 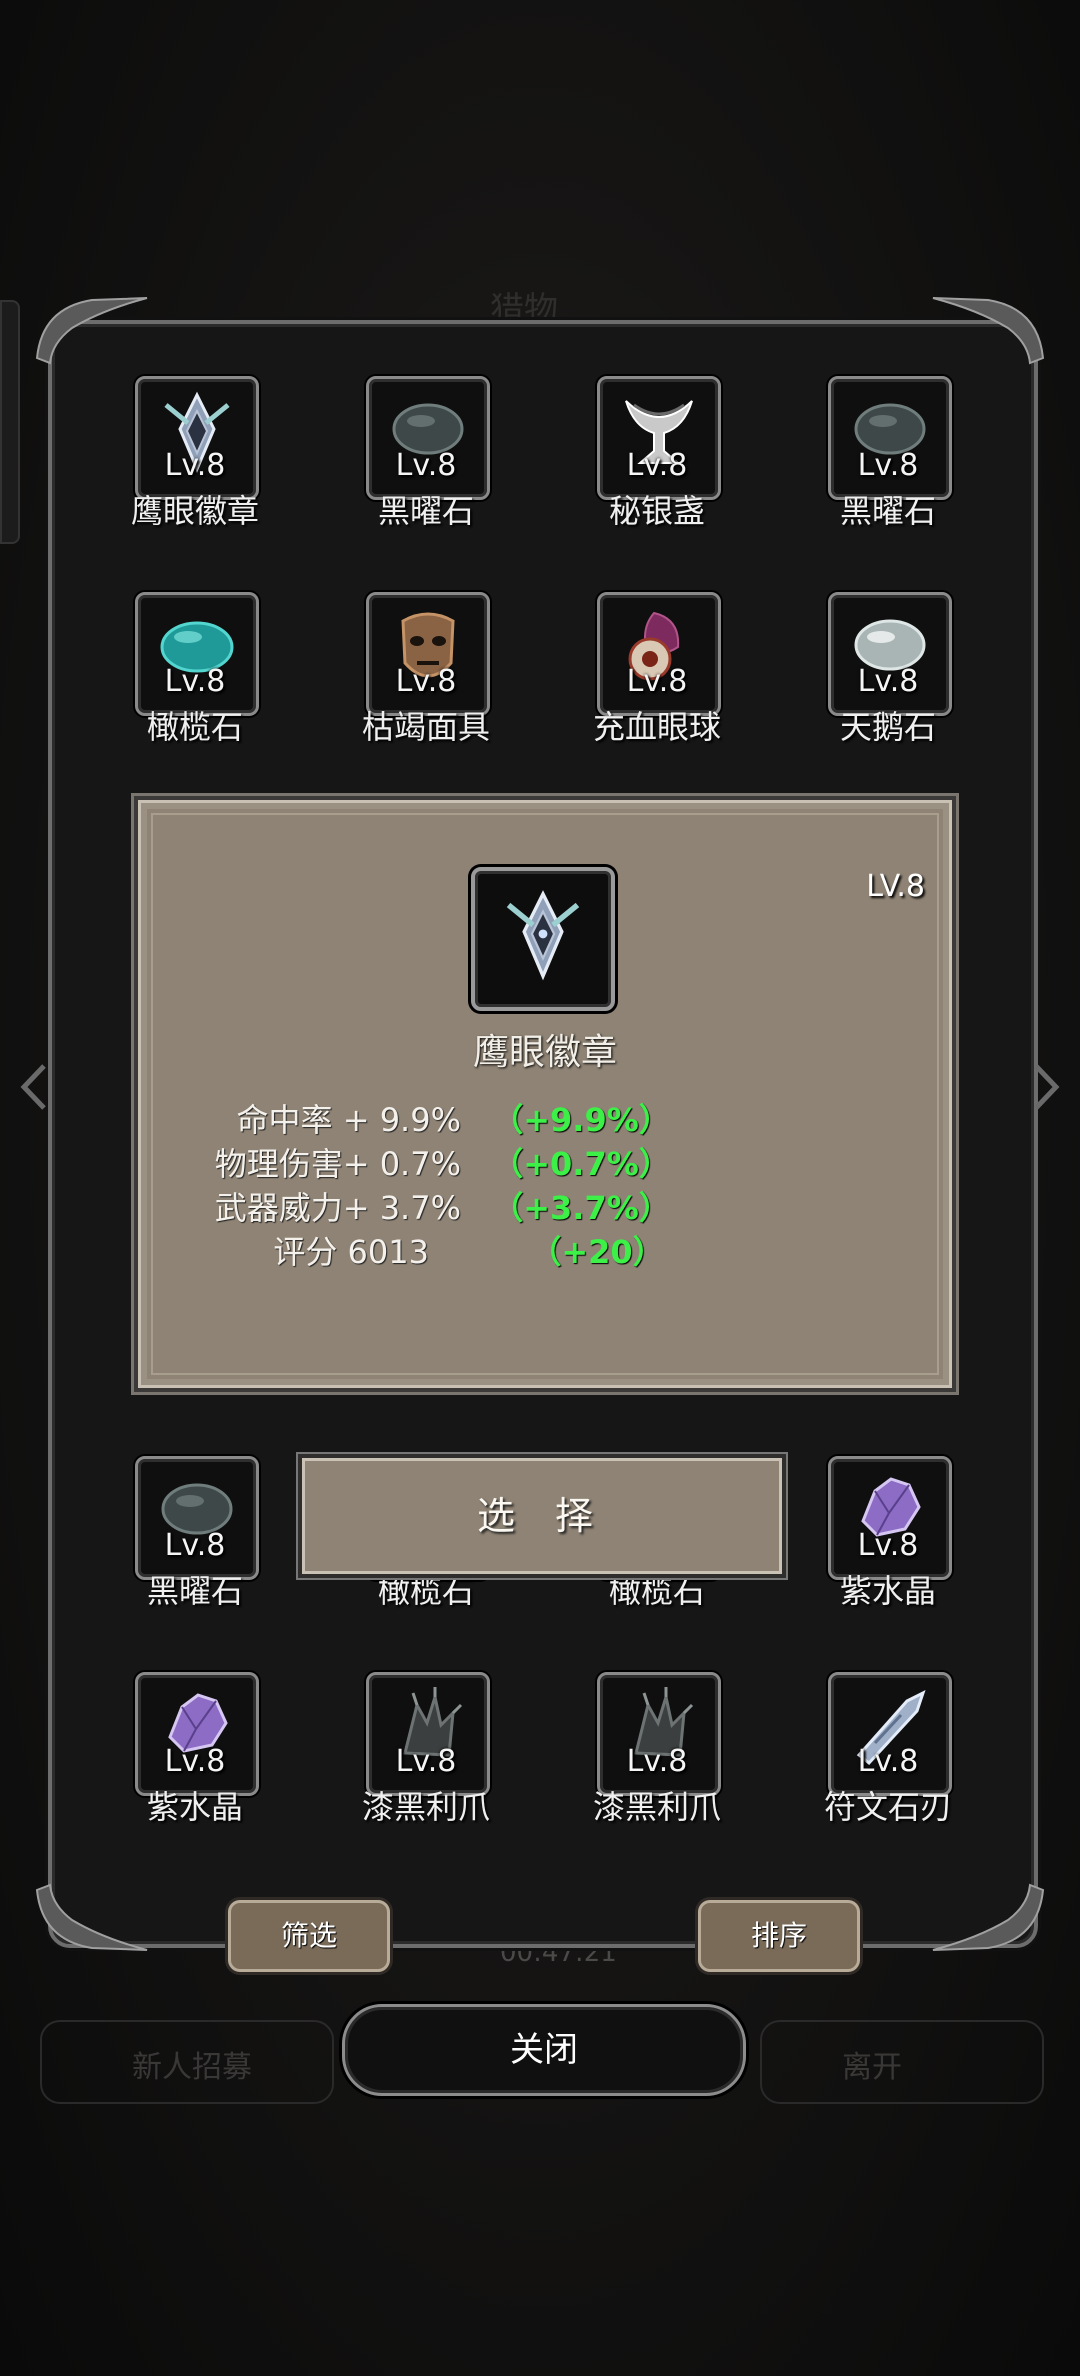 I want to click on stat-bonus: （+20）, so click(x=597, y=1252).